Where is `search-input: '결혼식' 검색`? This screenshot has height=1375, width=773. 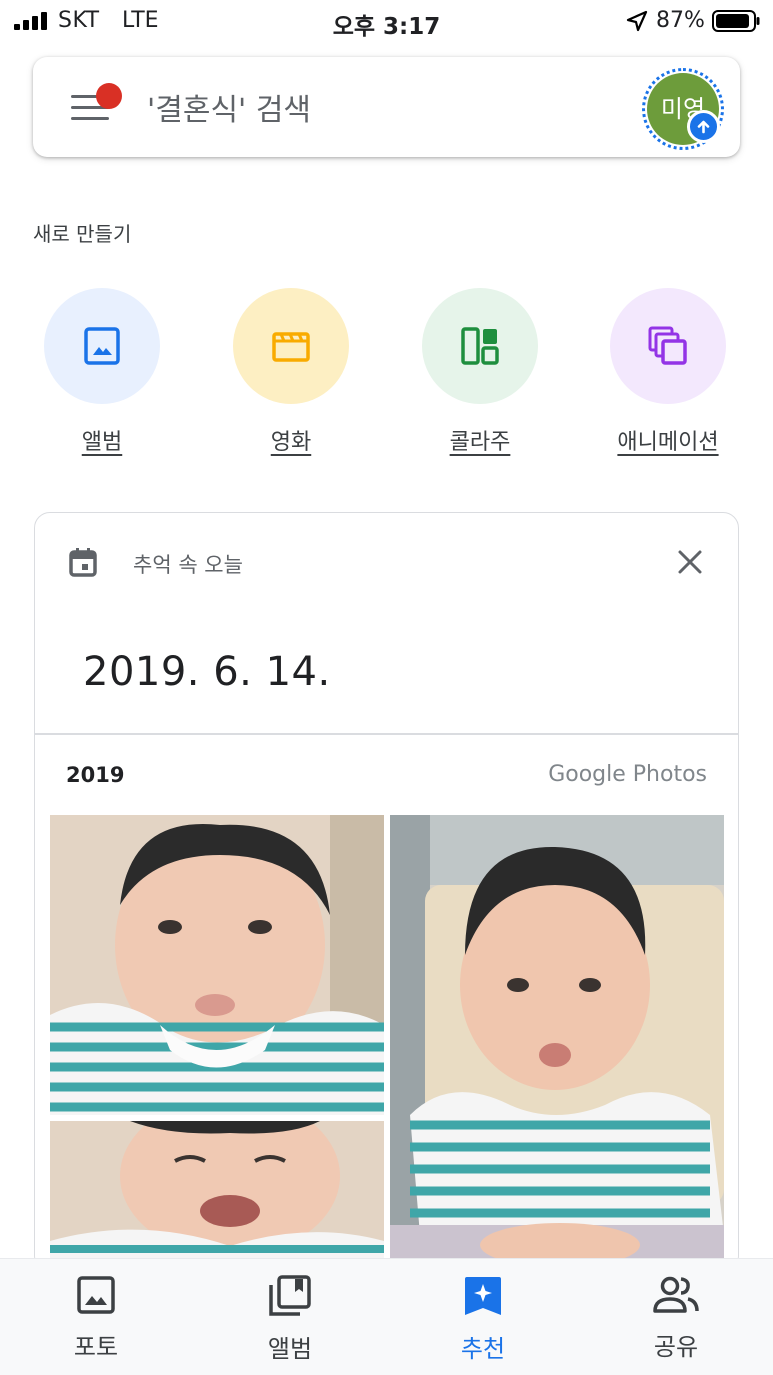 search-input: '결혼식' 검색 is located at coordinates (229, 107).